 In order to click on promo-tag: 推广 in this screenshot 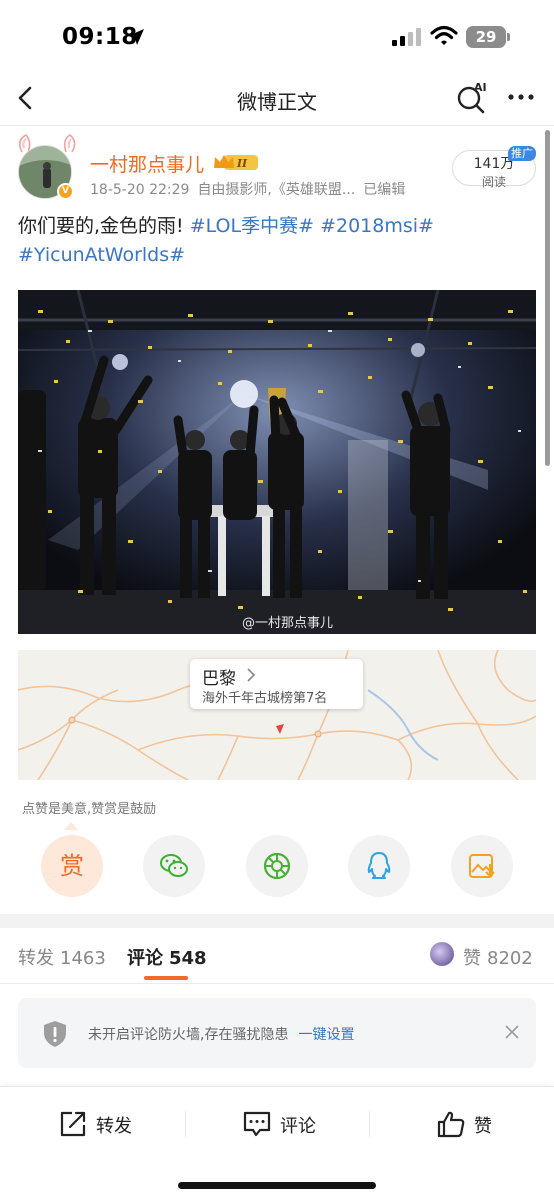, I will do `click(522, 153)`.